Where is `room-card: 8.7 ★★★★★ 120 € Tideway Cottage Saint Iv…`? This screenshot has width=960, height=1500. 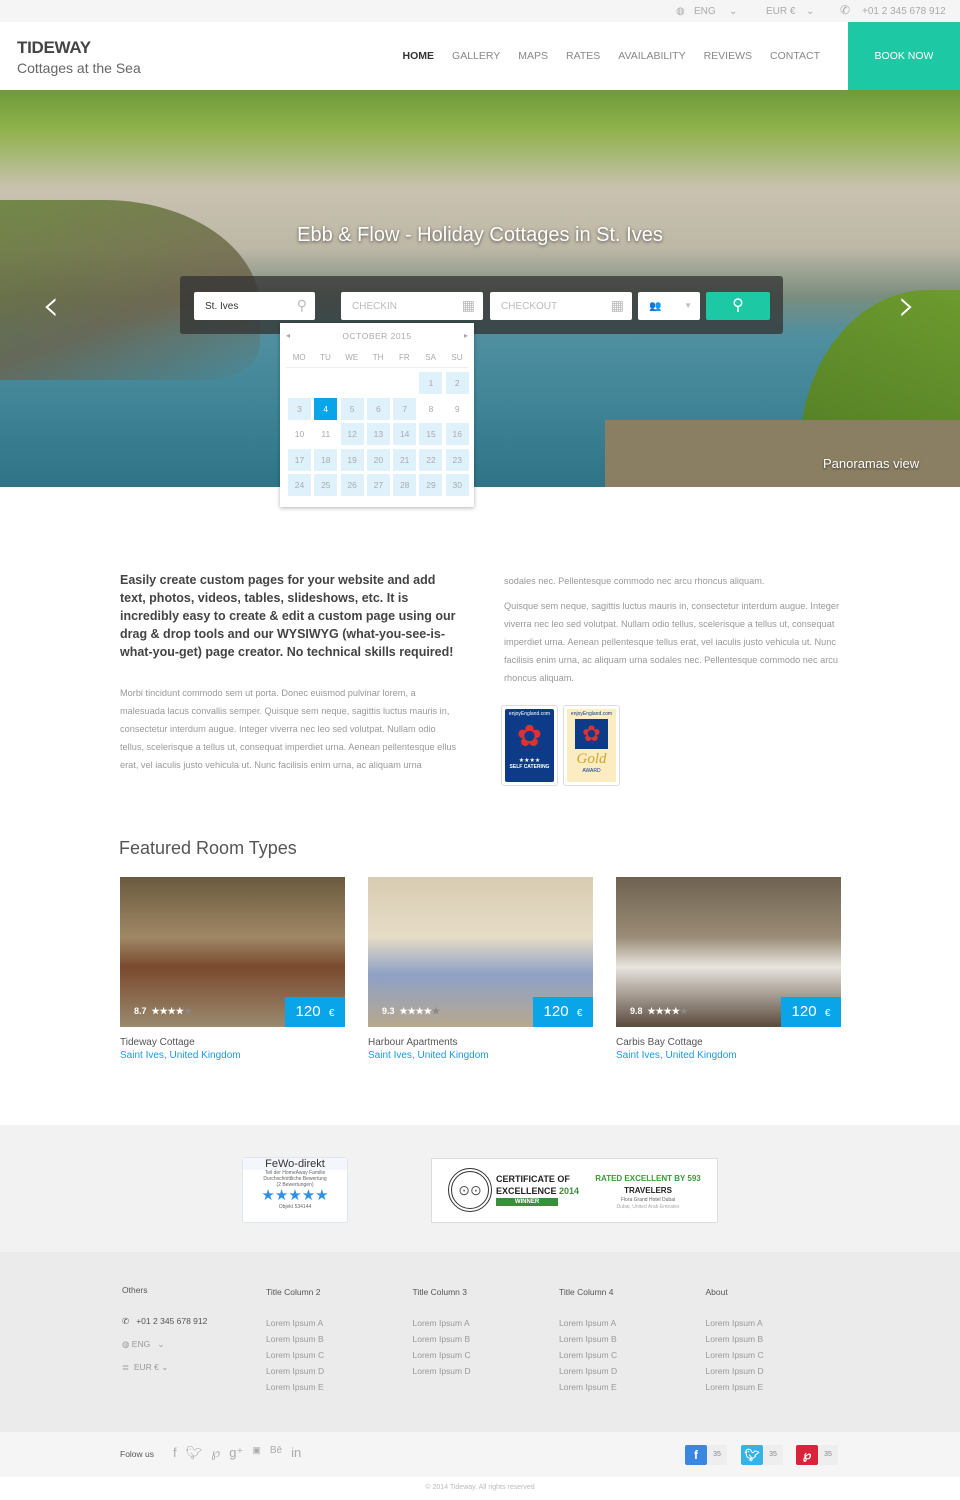 room-card: 8.7 ★★★★★ 120 € Tideway Cottage Saint Iv… is located at coordinates (232, 969).